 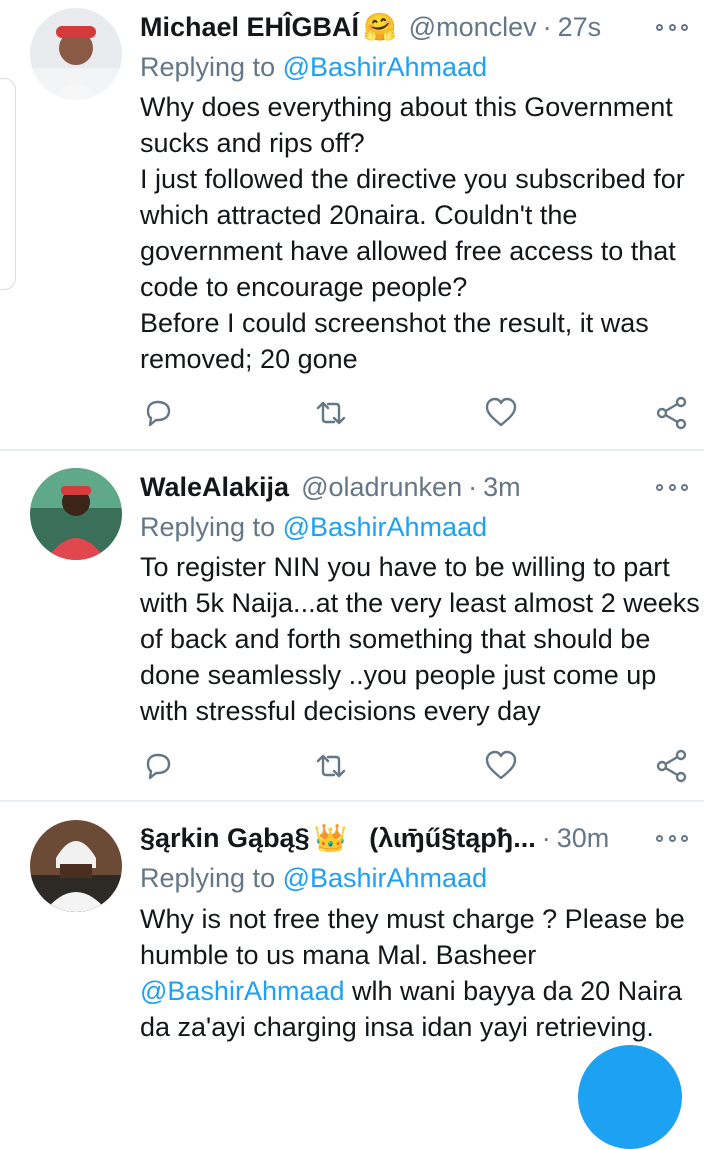 What do you see at coordinates (502, 487) in the screenshot?
I see `timestamp: 3m` at bounding box center [502, 487].